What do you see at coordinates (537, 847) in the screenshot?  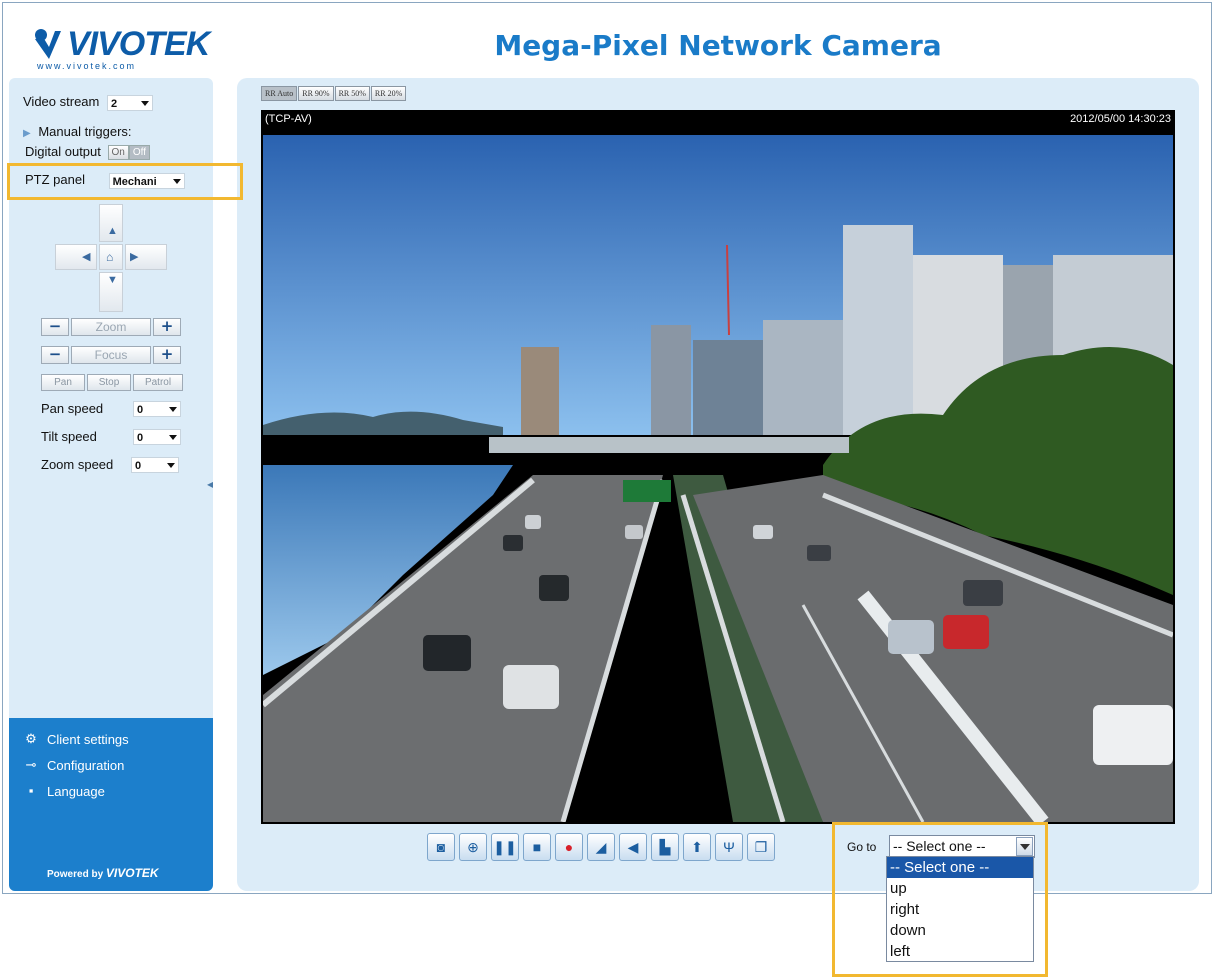 I see `stop-icon: ■` at bounding box center [537, 847].